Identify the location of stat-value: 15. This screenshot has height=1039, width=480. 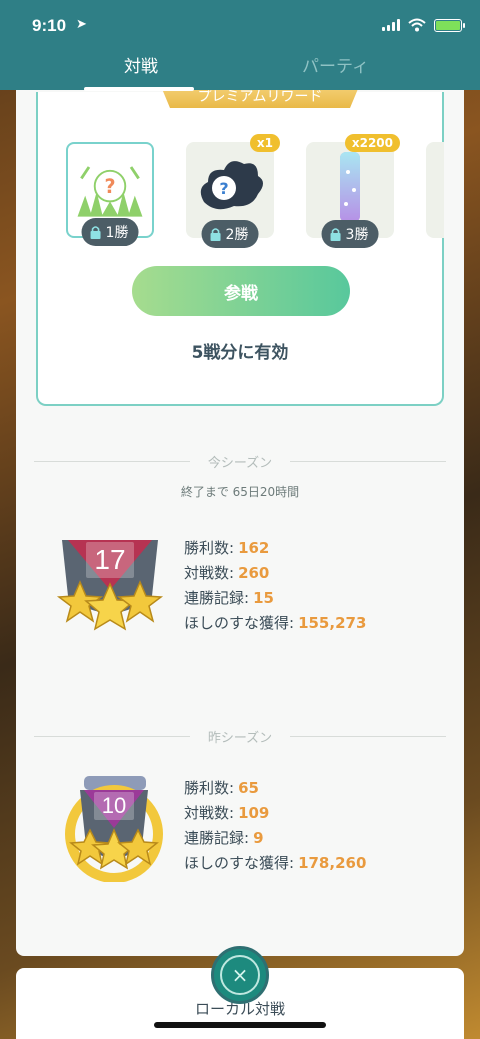
(263, 598).